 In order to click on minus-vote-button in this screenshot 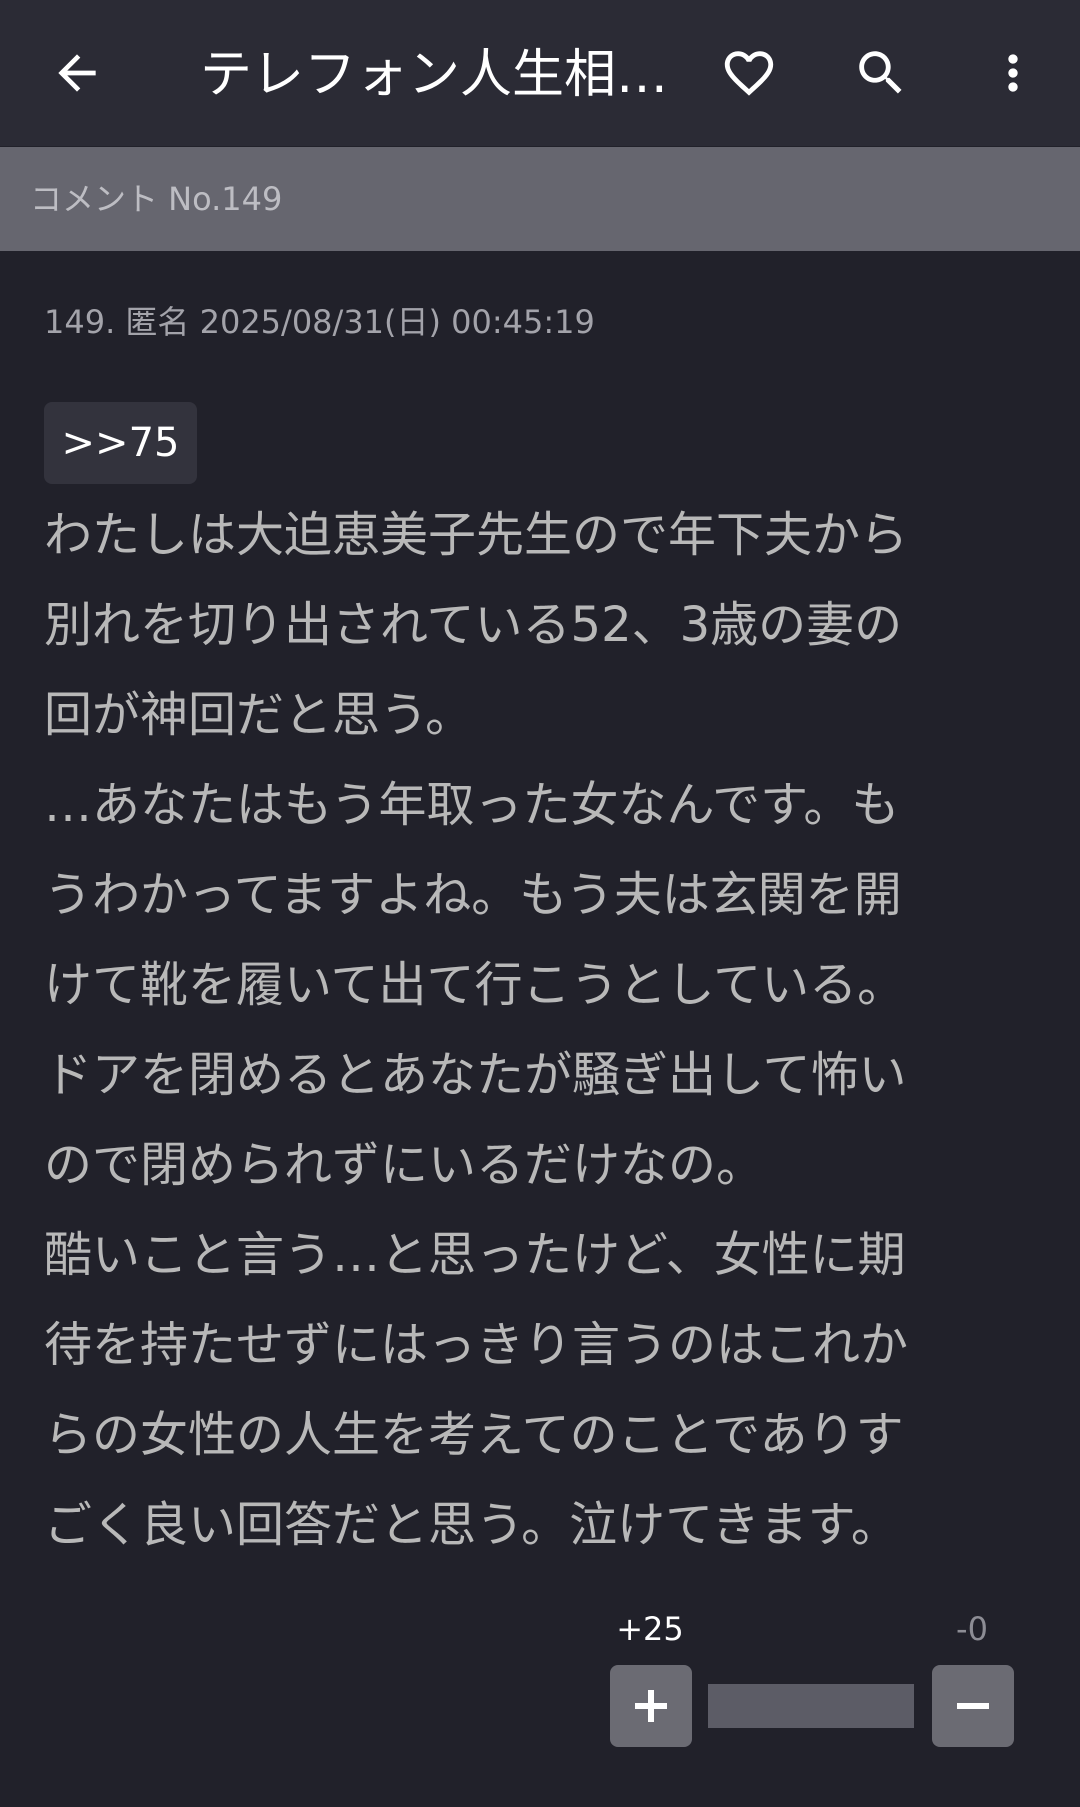, I will do `click(973, 1706)`.